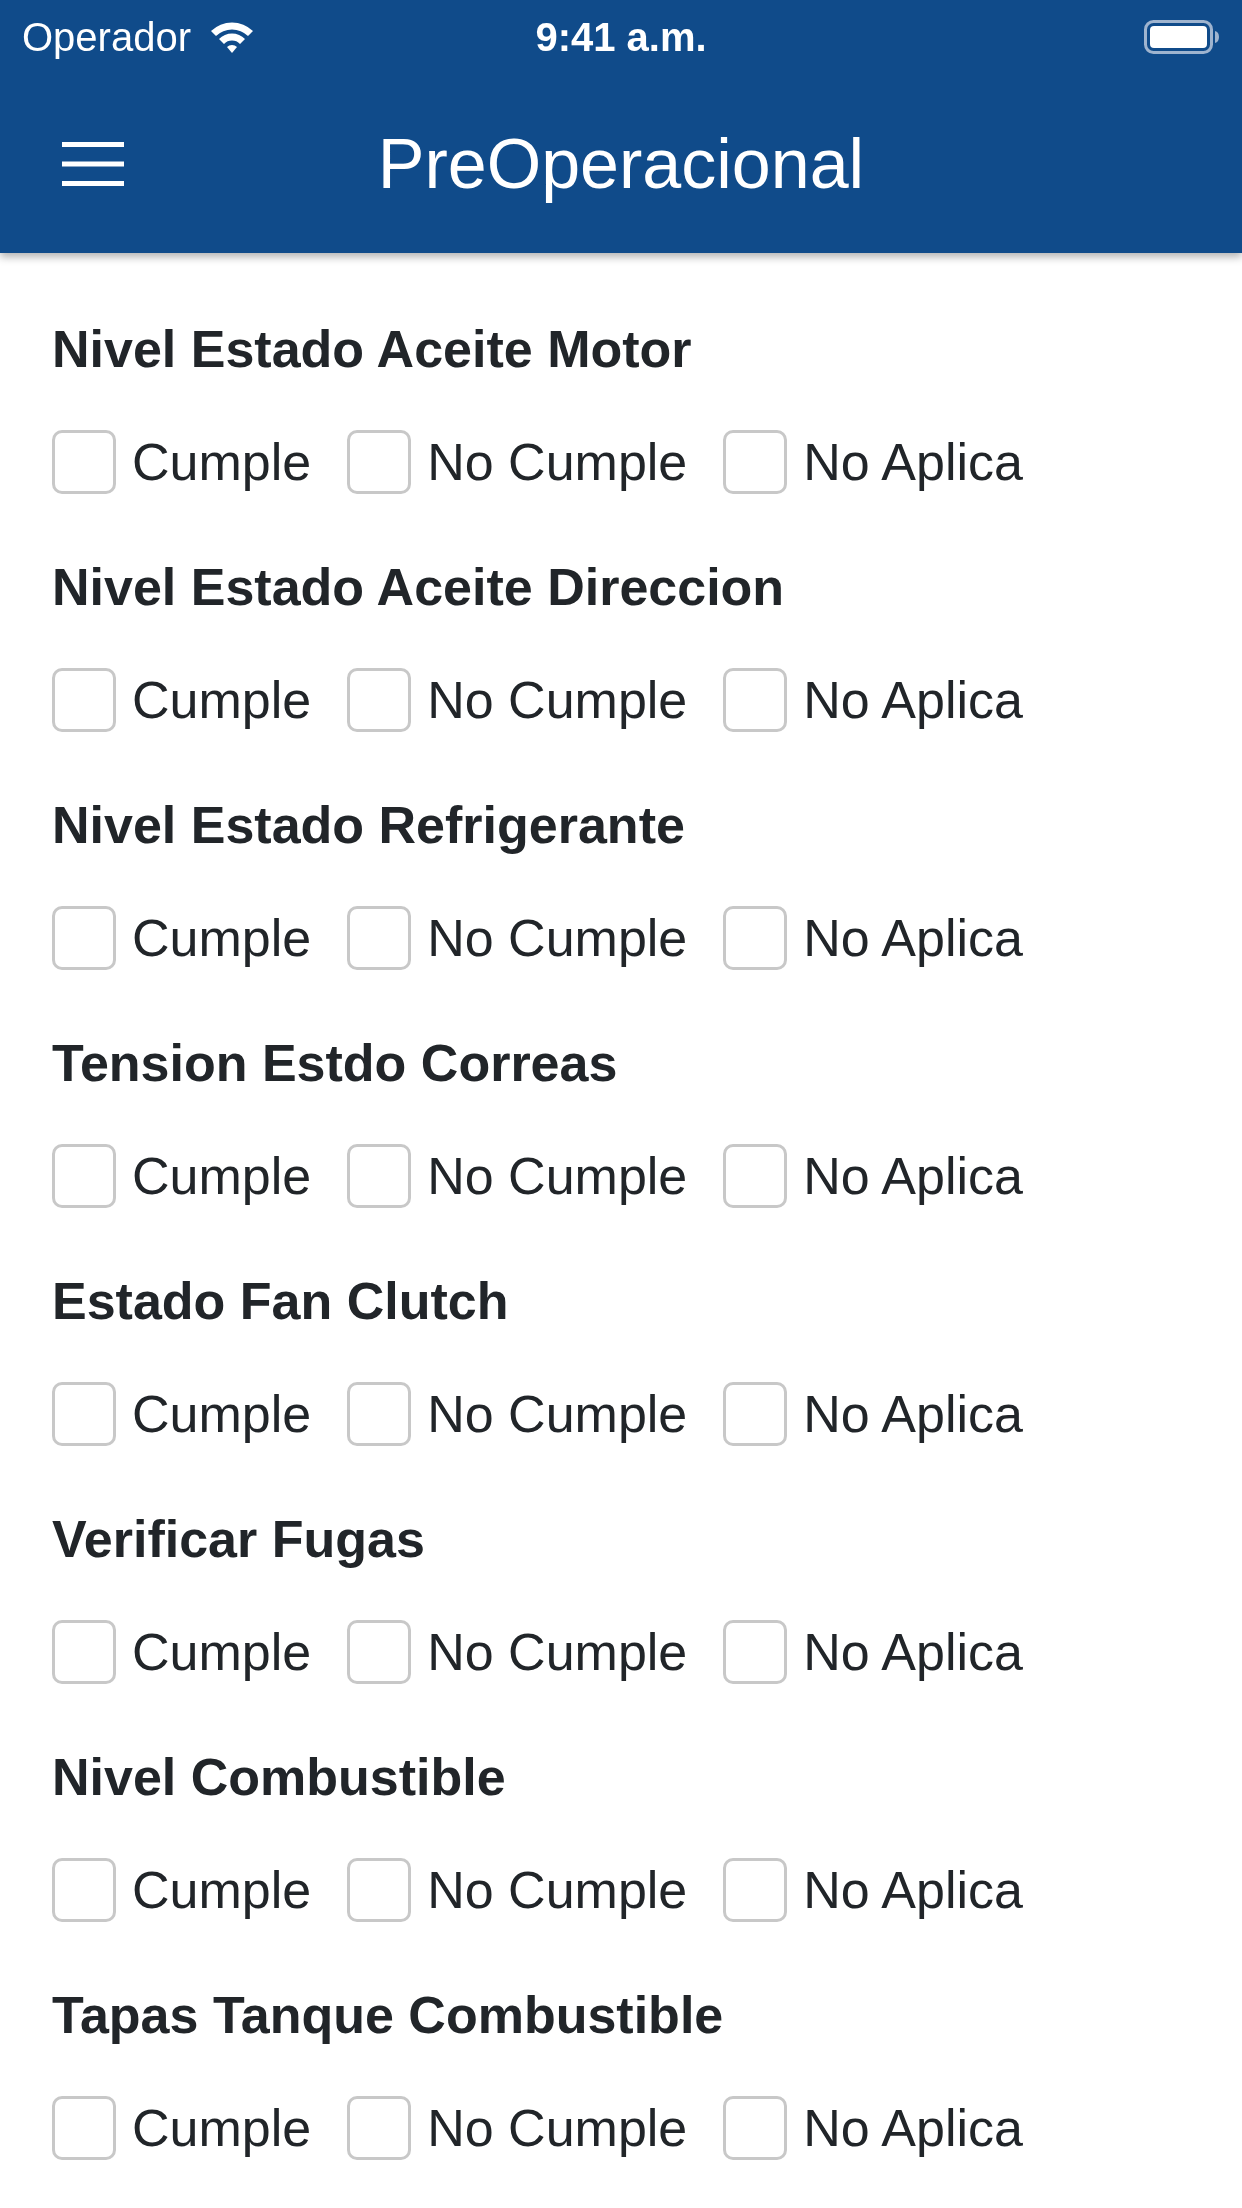 The width and height of the screenshot is (1242, 2208). I want to click on status-time: 9:41 a.m., so click(621, 37).